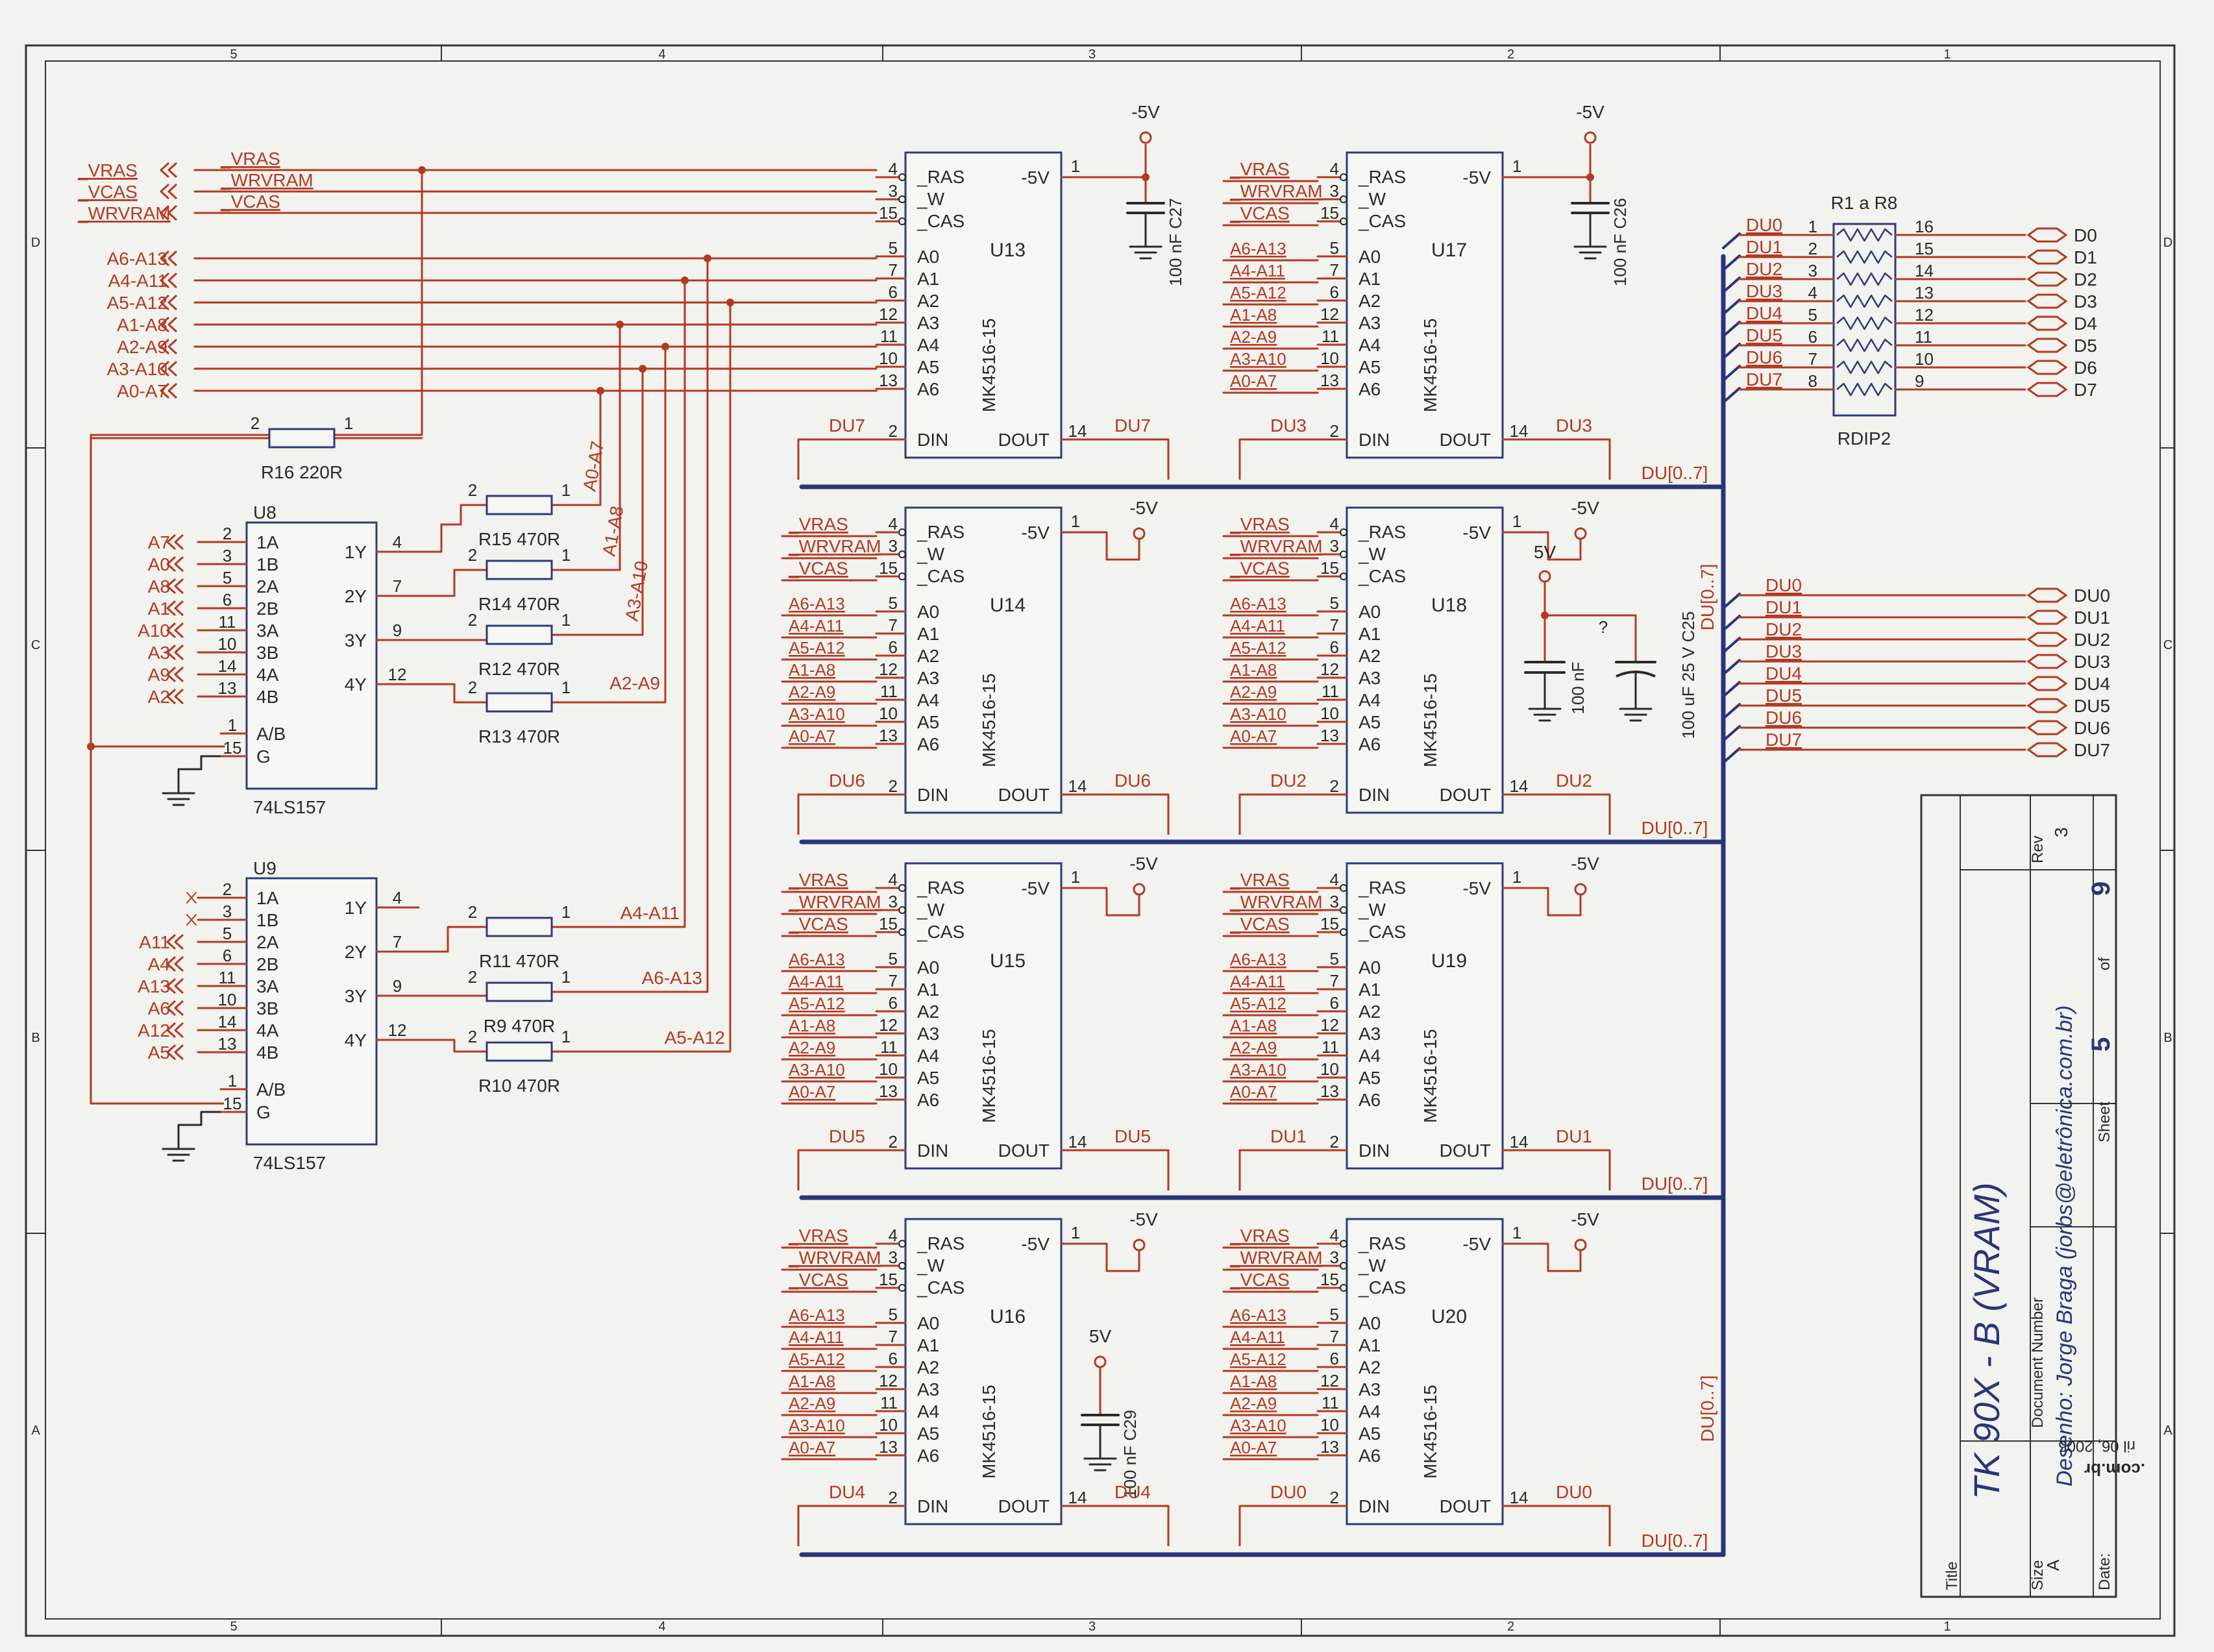 The image size is (2214, 1652). Describe the element at coordinates (1254, 692) in the screenshot. I see `addr-net-label: A2-A9` at that location.